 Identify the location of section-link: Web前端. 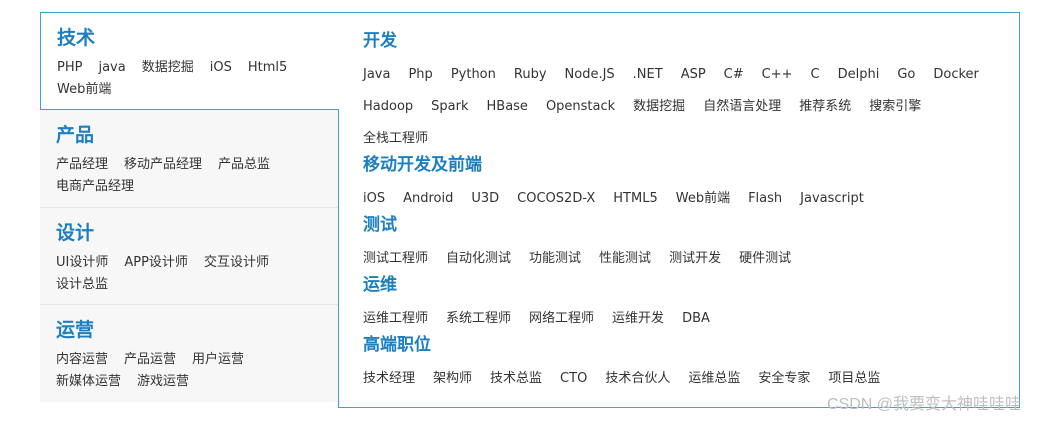
(703, 199).